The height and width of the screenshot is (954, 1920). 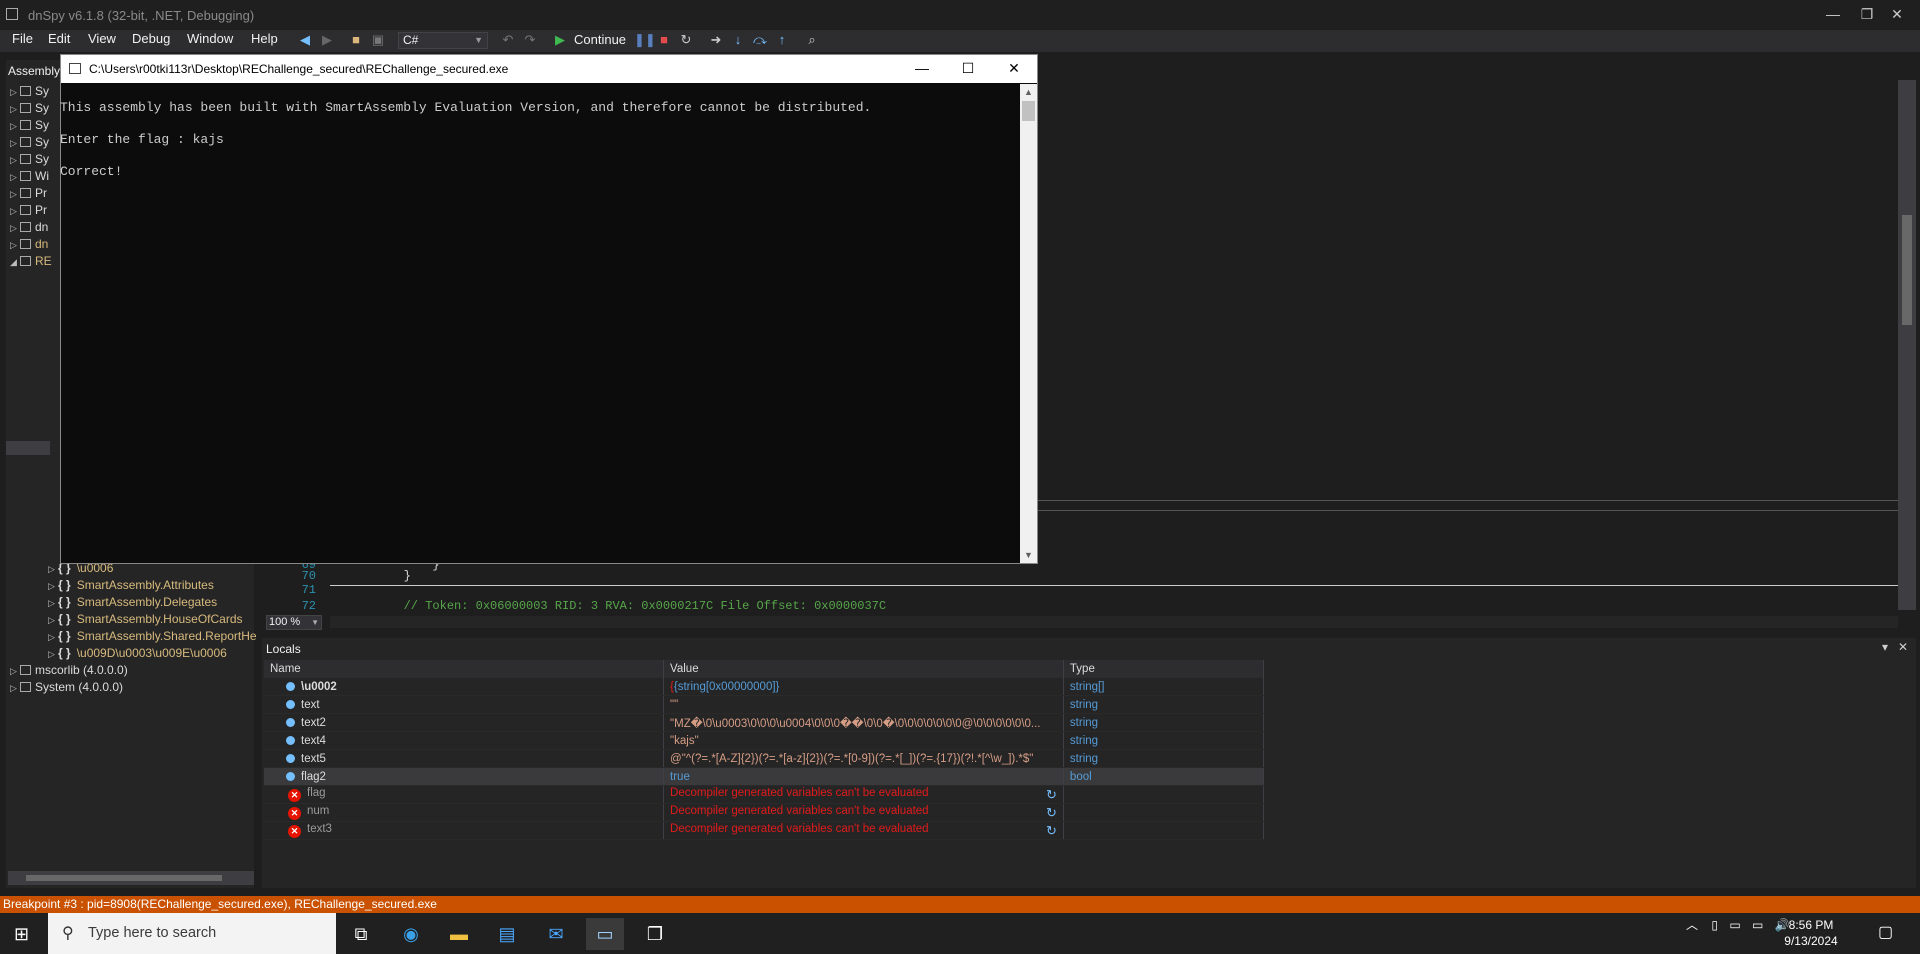 What do you see at coordinates (1714, 925) in the screenshot?
I see `device-icon: ▯` at bounding box center [1714, 925].